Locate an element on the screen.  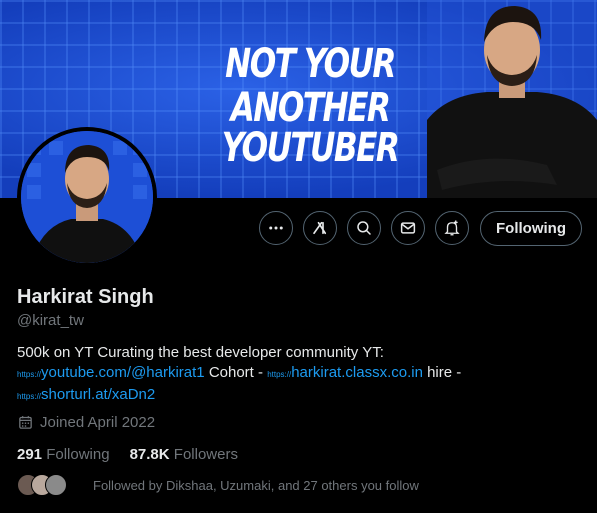
banner-person-image is located at coordinates (512, 99).